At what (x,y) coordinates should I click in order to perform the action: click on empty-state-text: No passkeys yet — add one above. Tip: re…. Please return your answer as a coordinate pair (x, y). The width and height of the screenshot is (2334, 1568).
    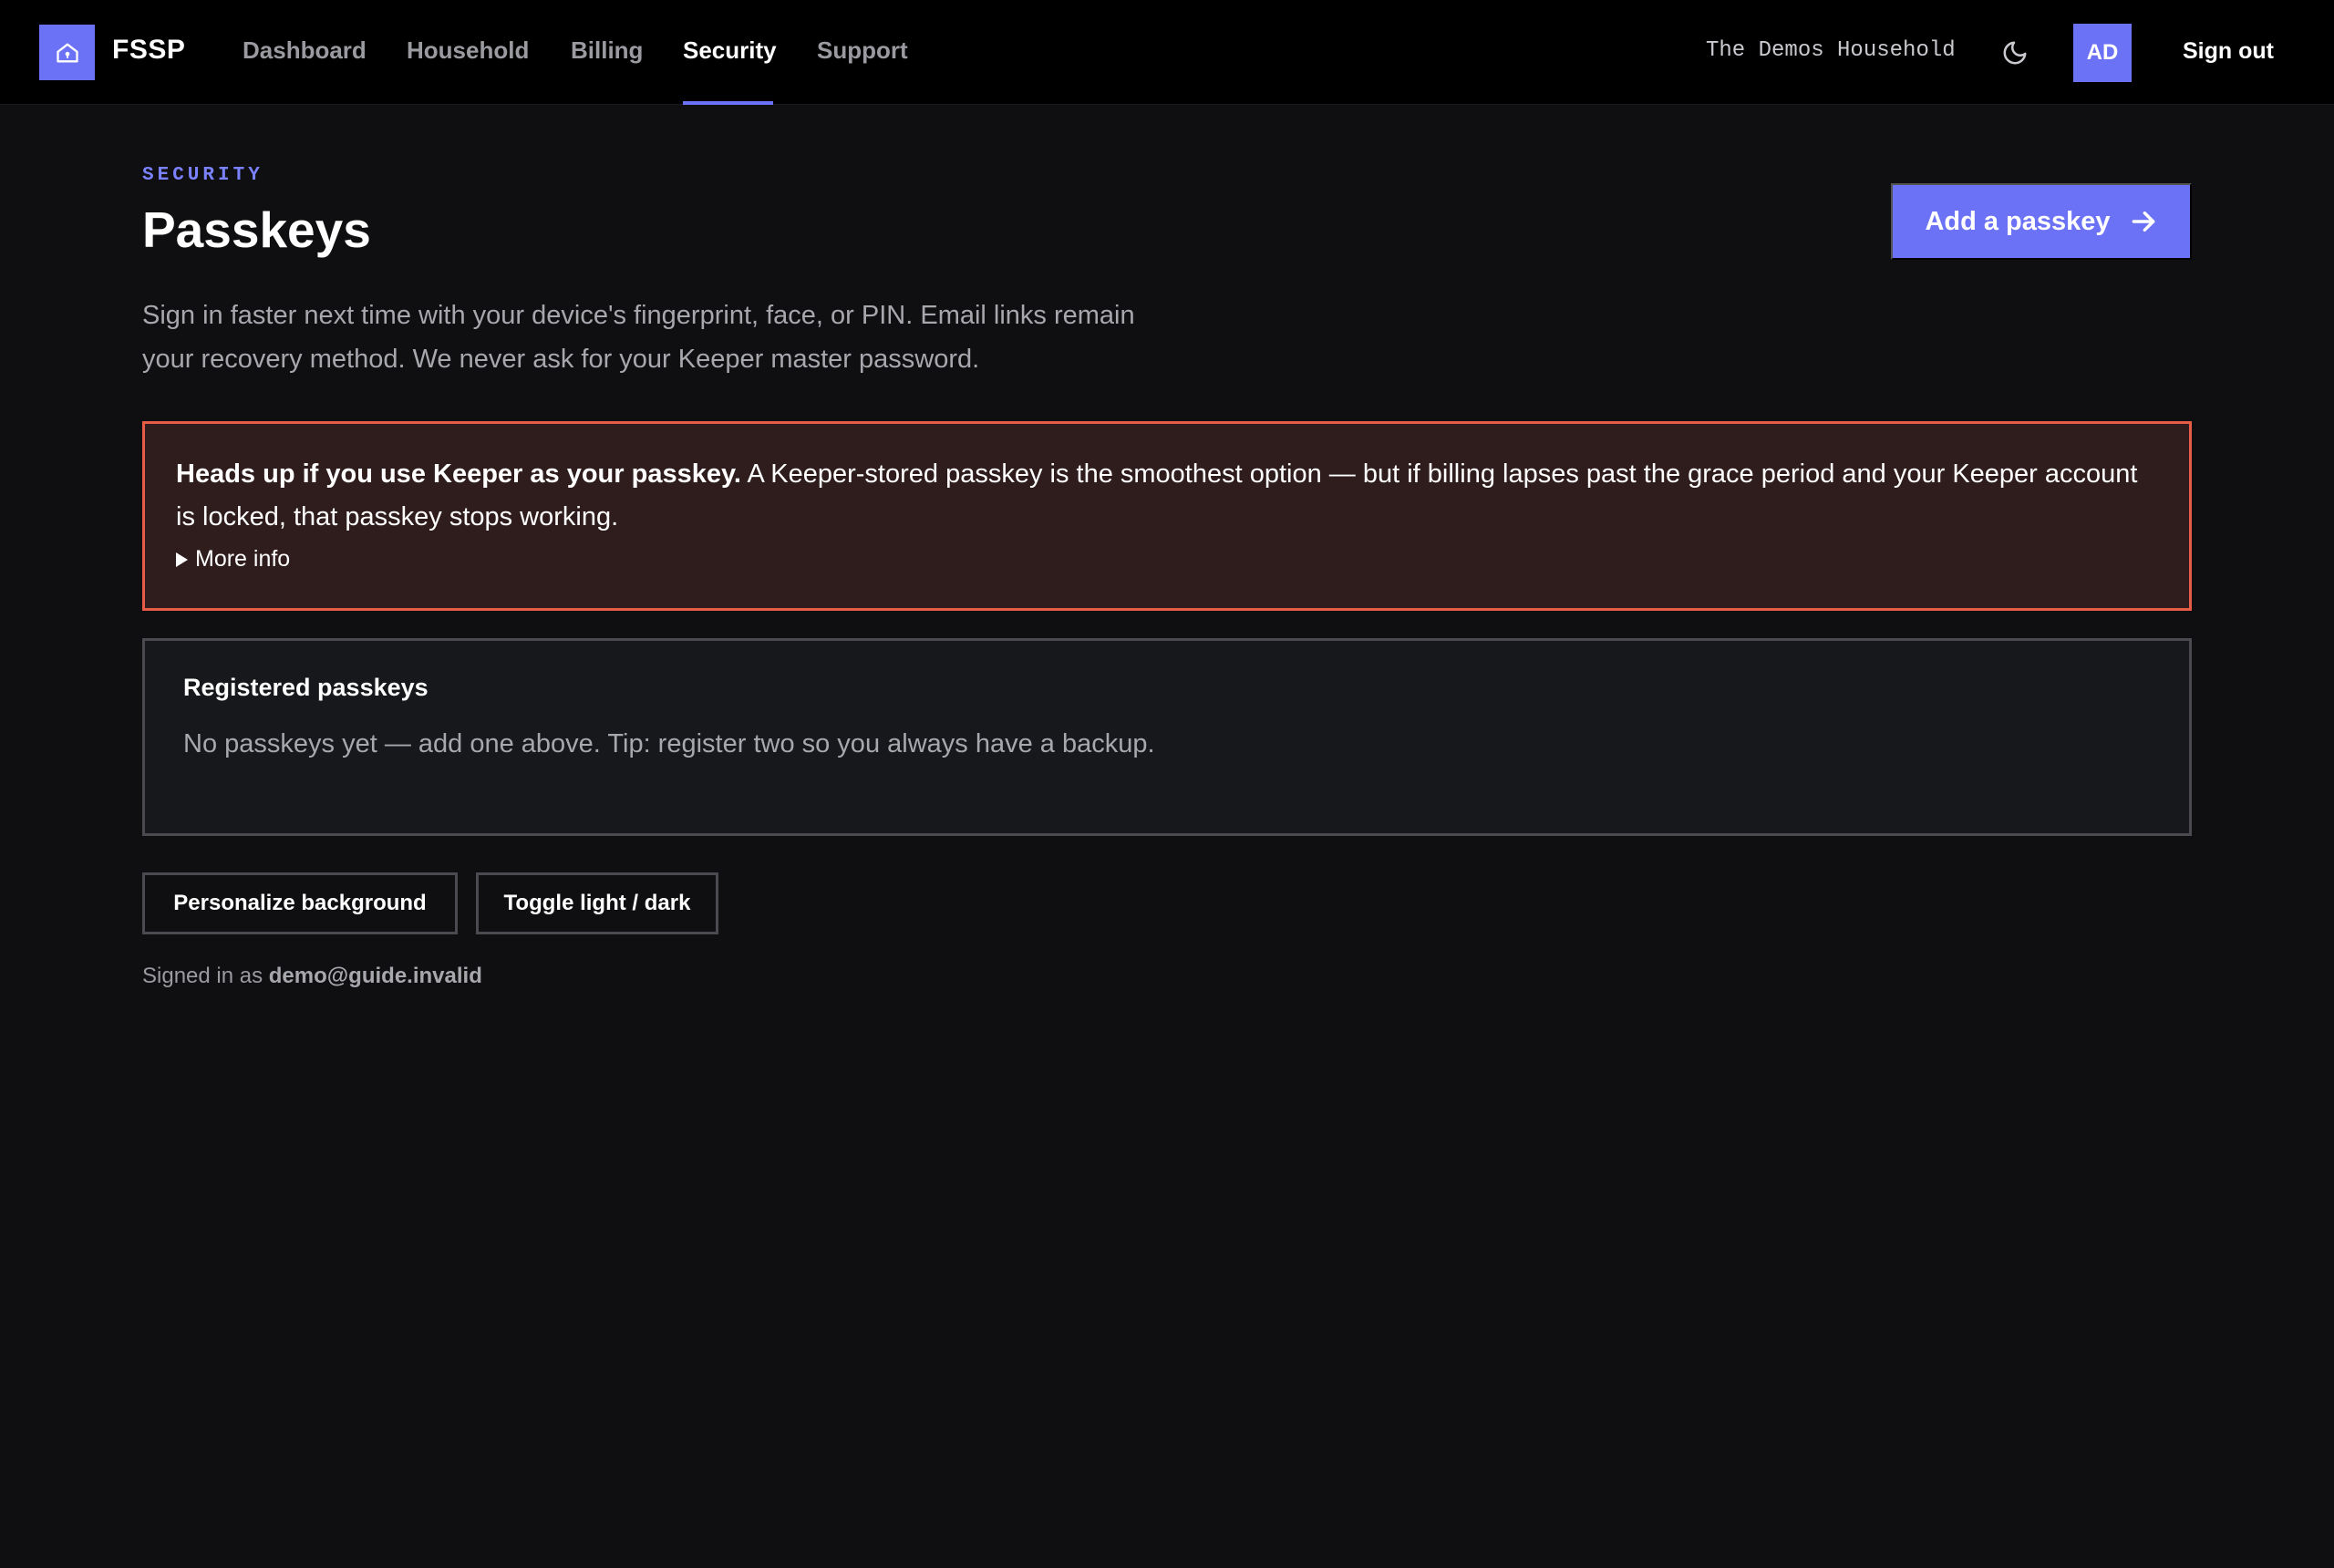
    Looking at the image, I should click on (669, 743).